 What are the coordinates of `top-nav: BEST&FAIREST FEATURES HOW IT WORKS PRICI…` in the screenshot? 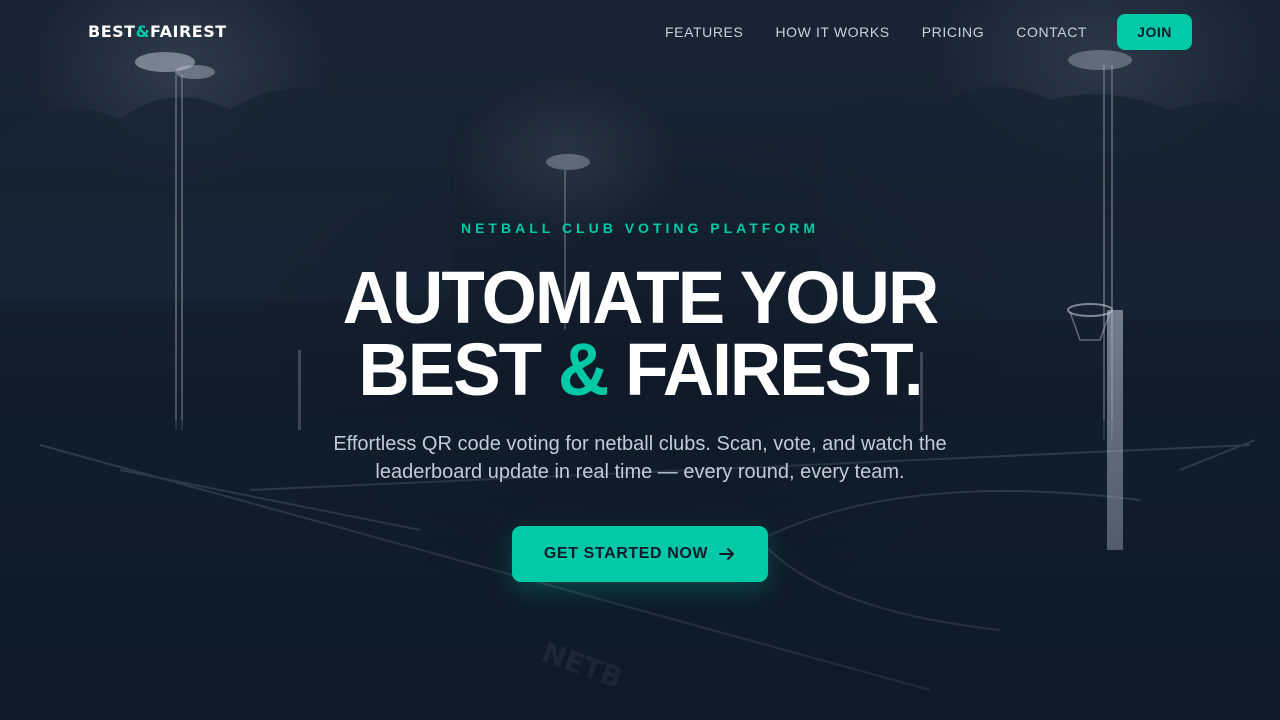 It's located at (640, 32).